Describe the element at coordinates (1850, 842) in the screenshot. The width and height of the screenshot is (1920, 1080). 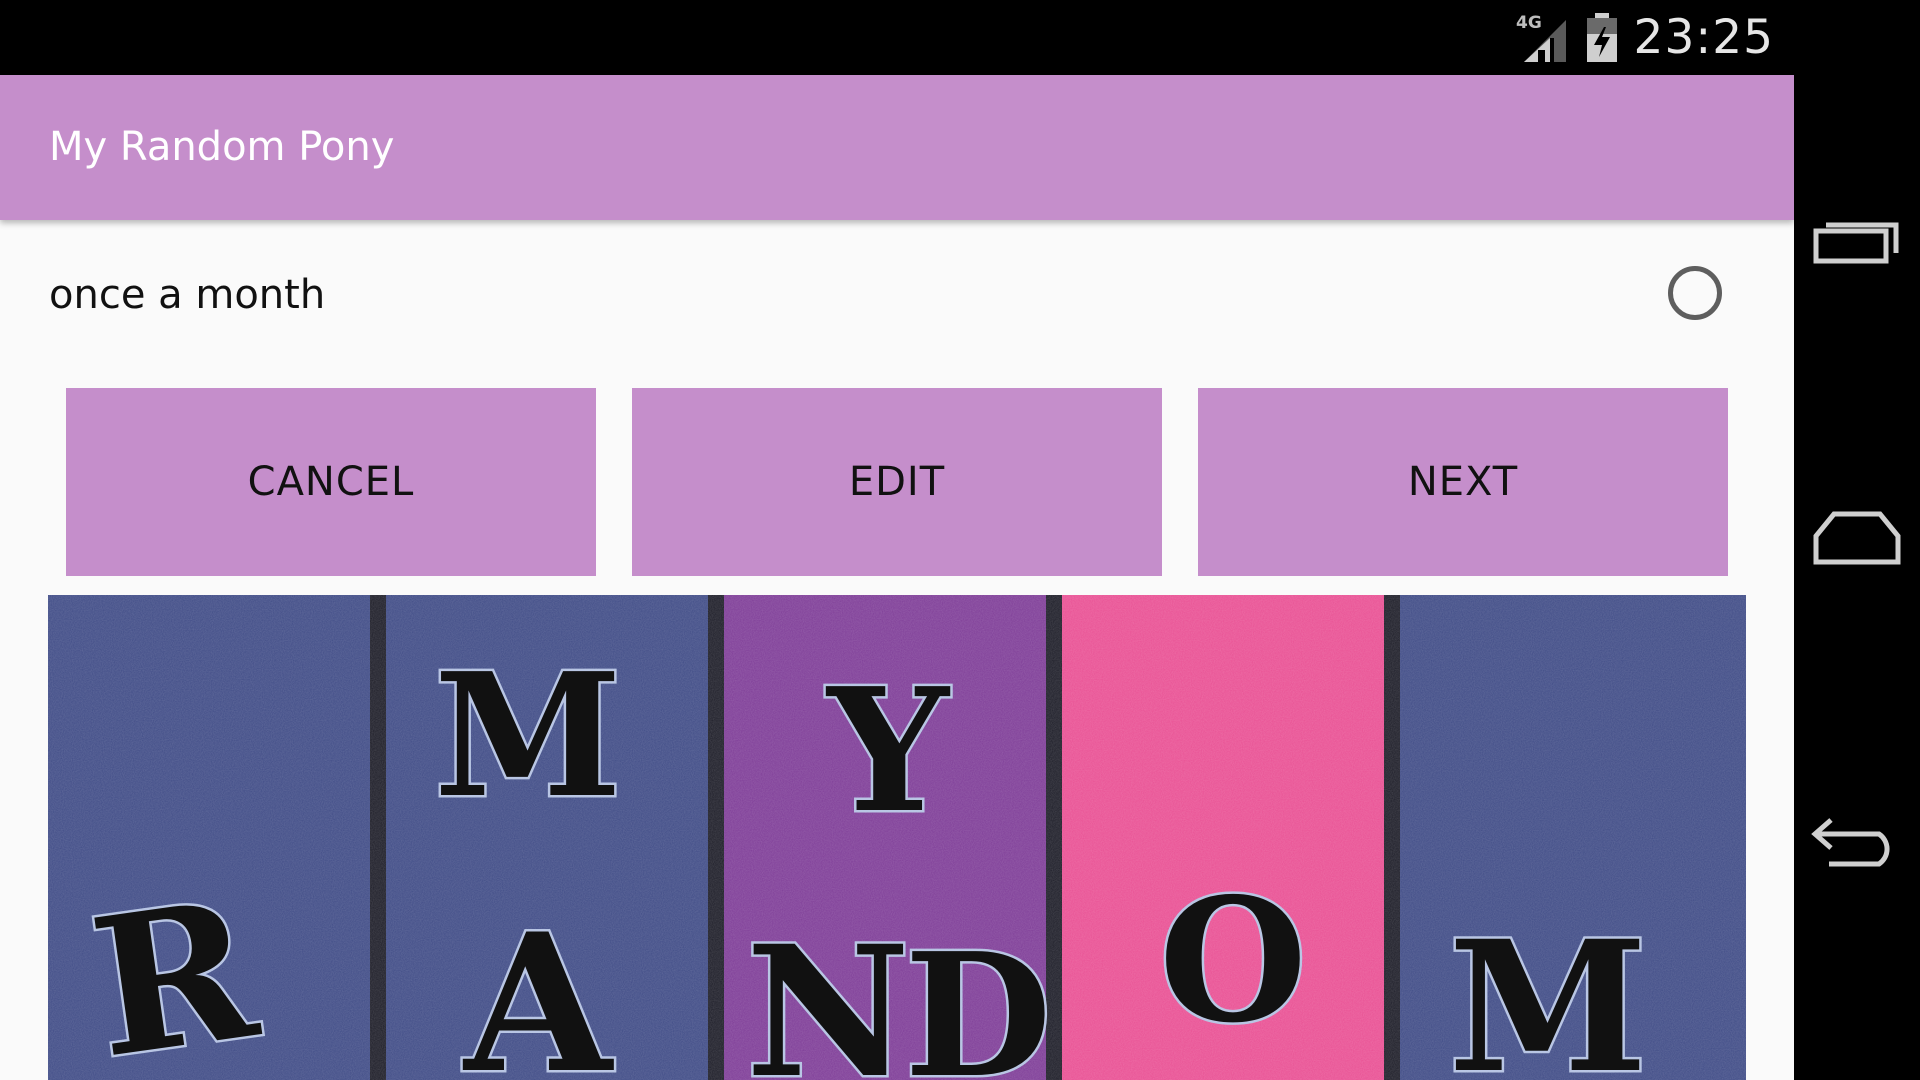
I see `back-icon` at that location.